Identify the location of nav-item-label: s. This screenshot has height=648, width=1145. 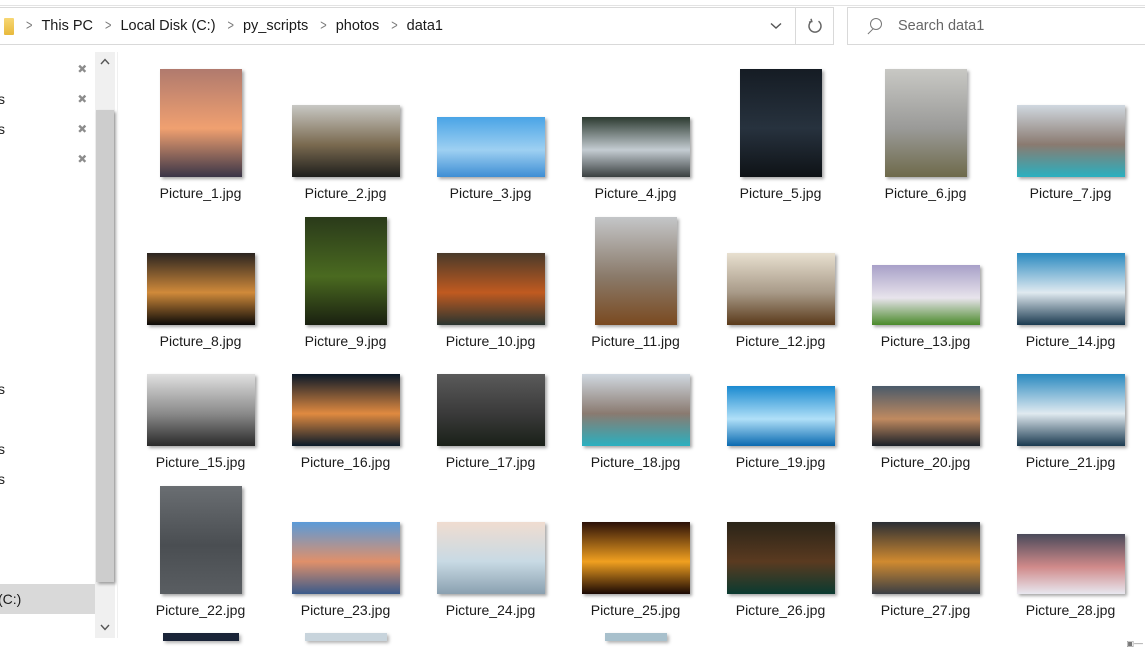
(2, 129).